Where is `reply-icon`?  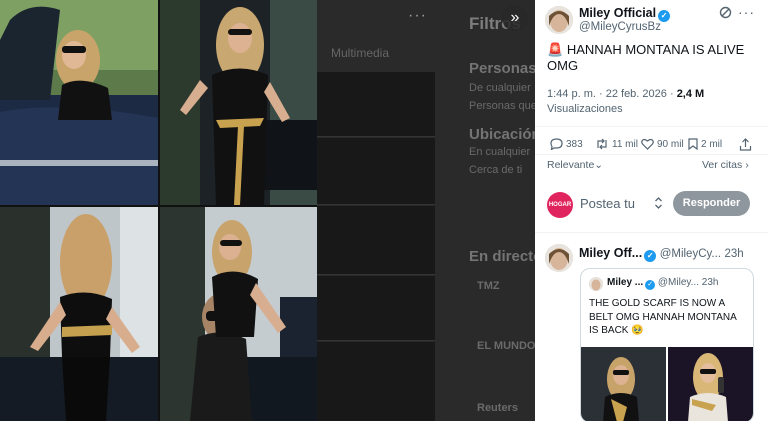 reply-icon is located at coordinates (556, 144).